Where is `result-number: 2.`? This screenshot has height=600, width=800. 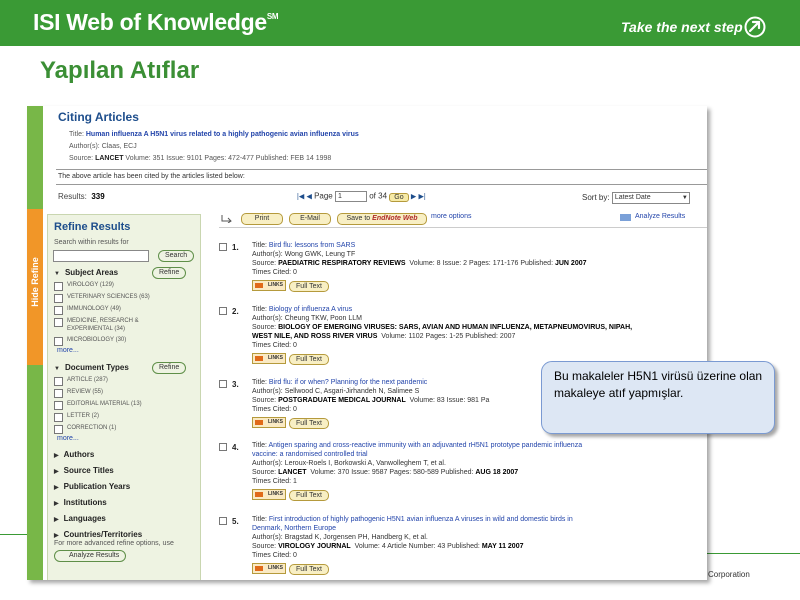
result-number: 2. is located at coordinates (235, 311).